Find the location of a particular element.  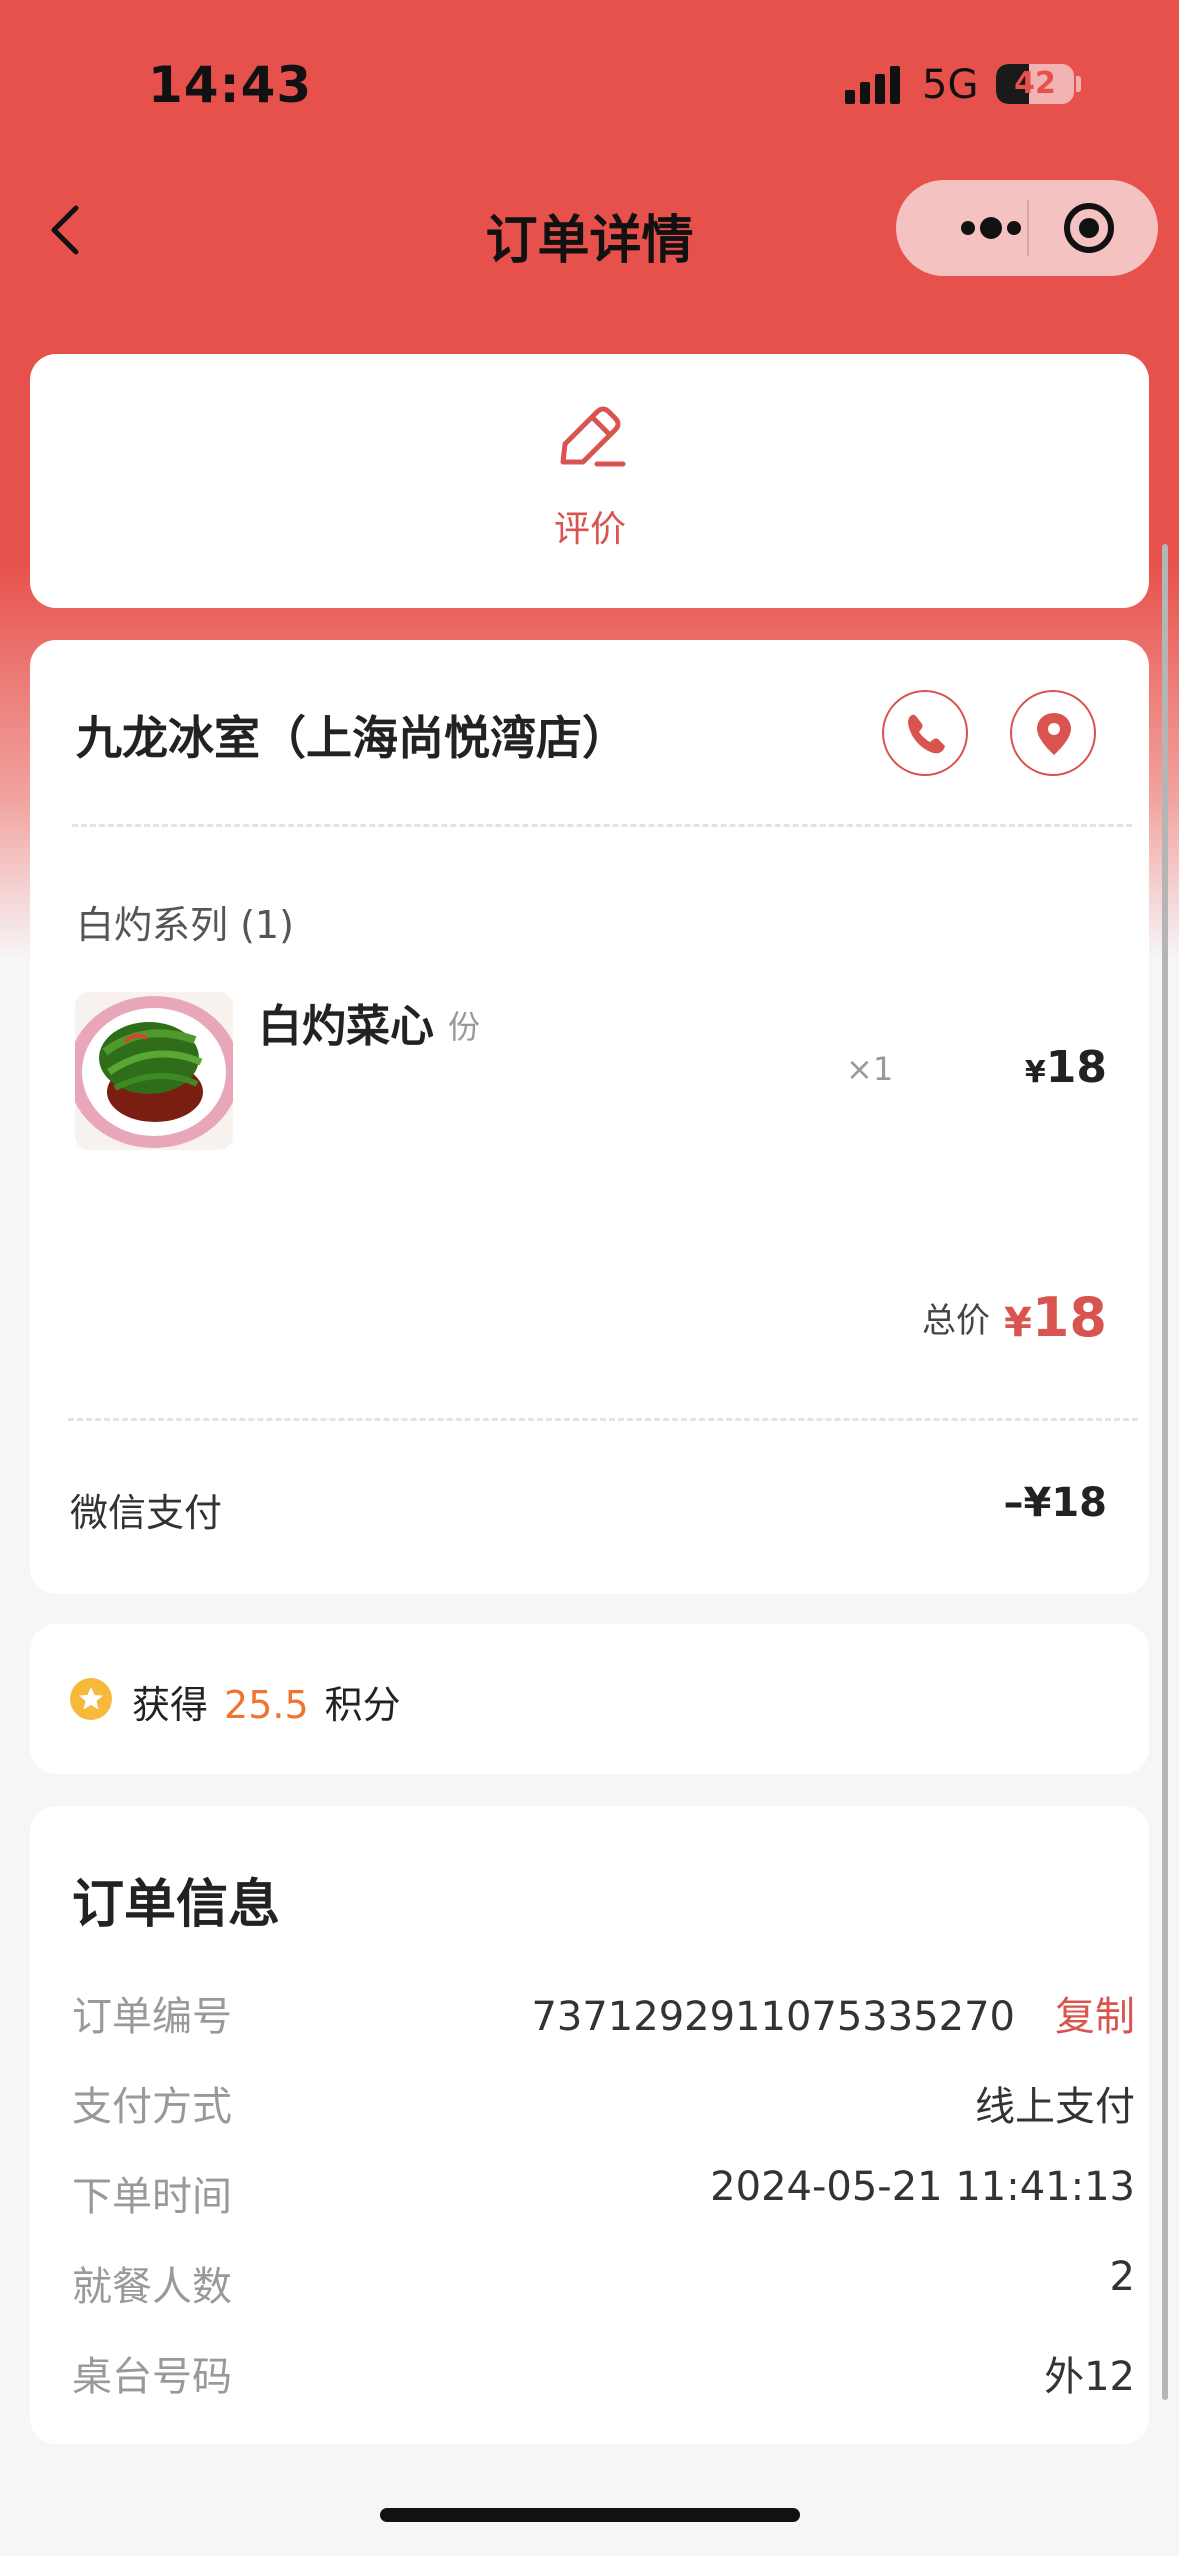

dish-price: ¥18 is located at coordinates (1066, 1067).